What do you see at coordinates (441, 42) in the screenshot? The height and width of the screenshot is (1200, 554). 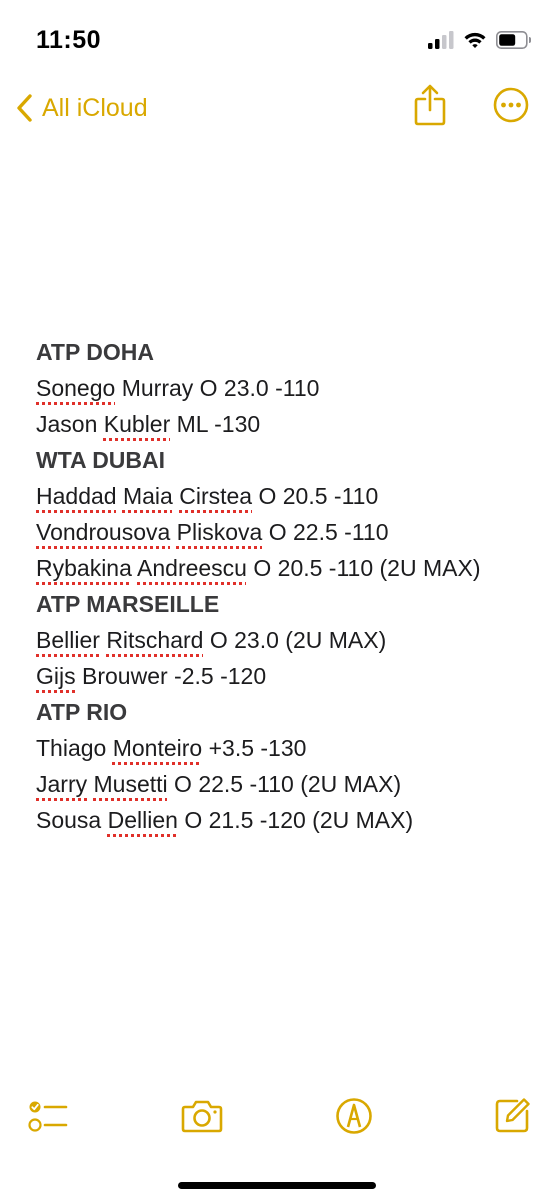 I see `cellular-signal-icon` at bounding box center [441, 42].